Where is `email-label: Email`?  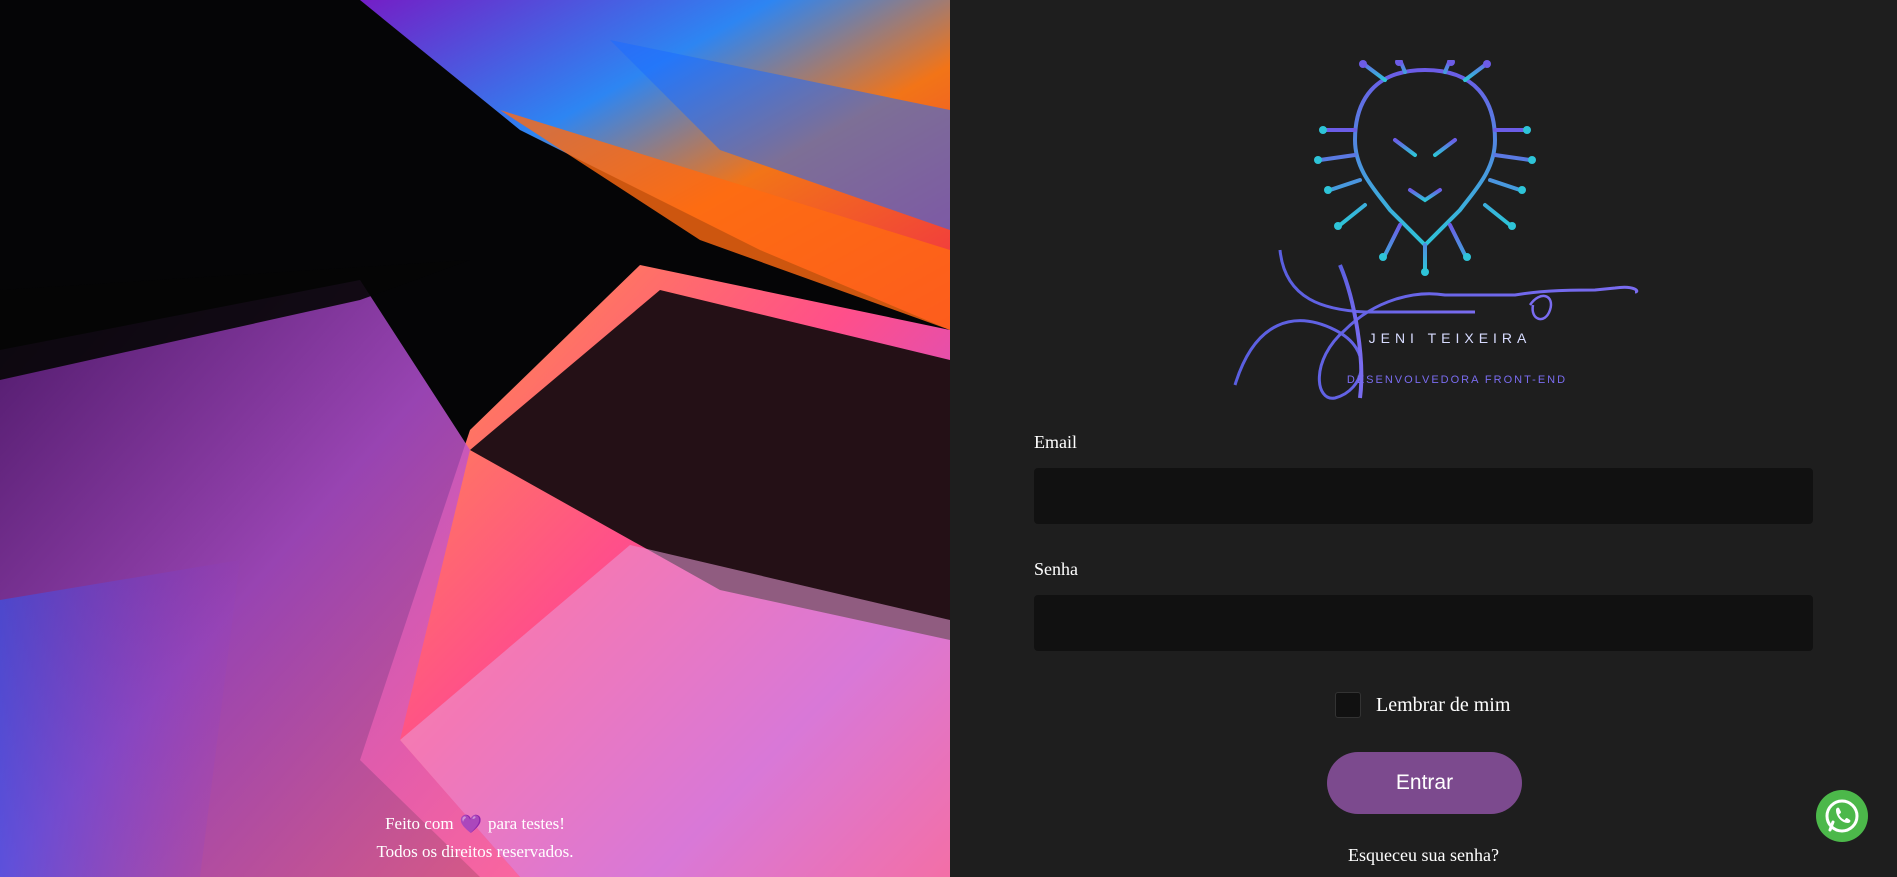
email-label: Email is located at coordinates (1055, 442).